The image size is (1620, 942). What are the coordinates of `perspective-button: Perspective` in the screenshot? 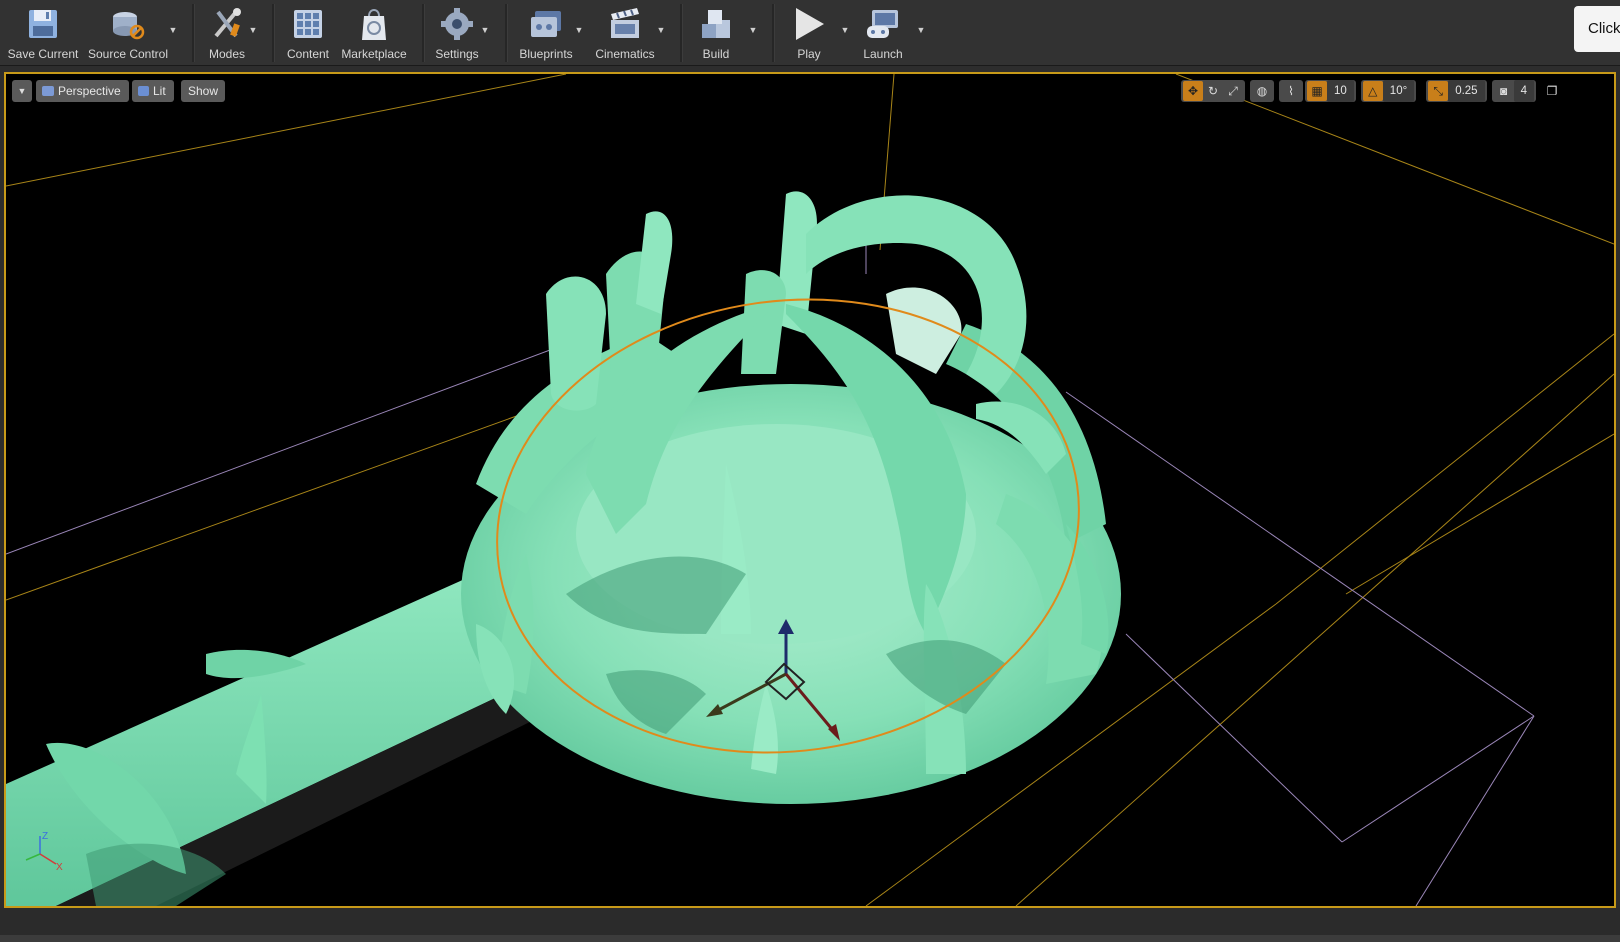 It's located at (82, 91).